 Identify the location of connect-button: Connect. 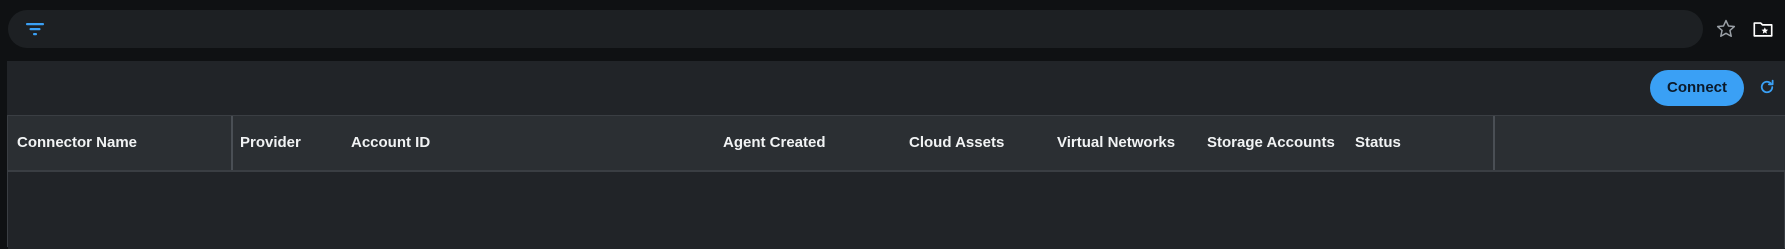
(1697, 88).